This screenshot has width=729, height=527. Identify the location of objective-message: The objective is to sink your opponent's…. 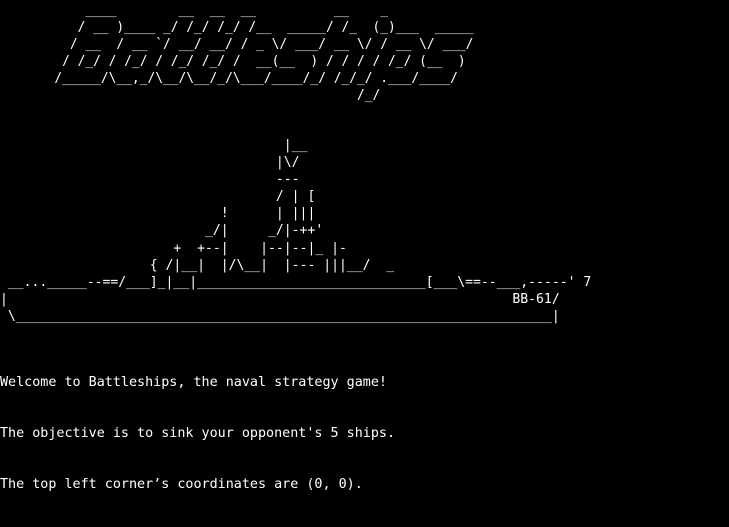
(198, 433).